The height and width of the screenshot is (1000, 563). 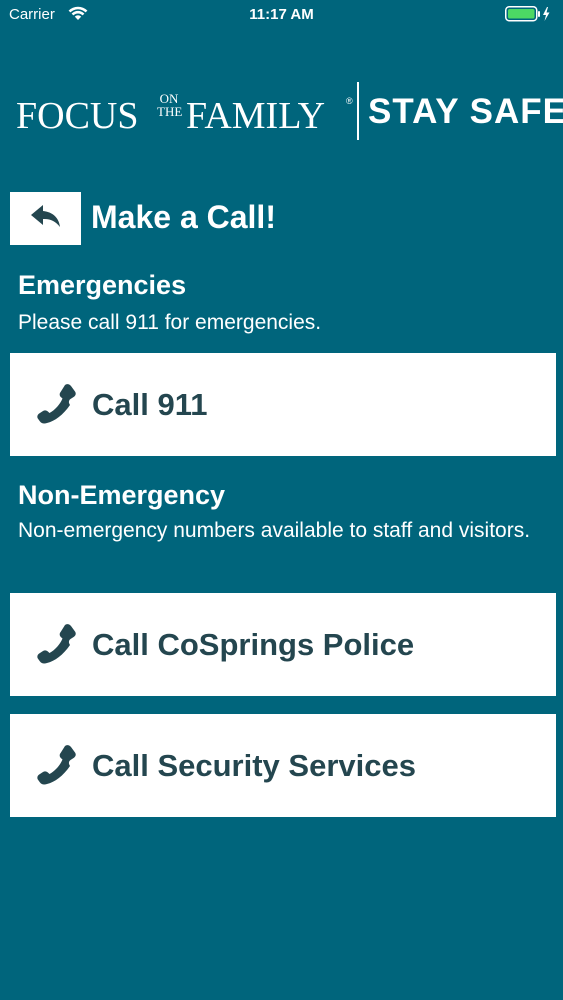 What do you see at coordinates (465, 111) in the screenshot?
I see `logo-stay-safe-text: STAY SAFE` at bounding box center [465, 111].